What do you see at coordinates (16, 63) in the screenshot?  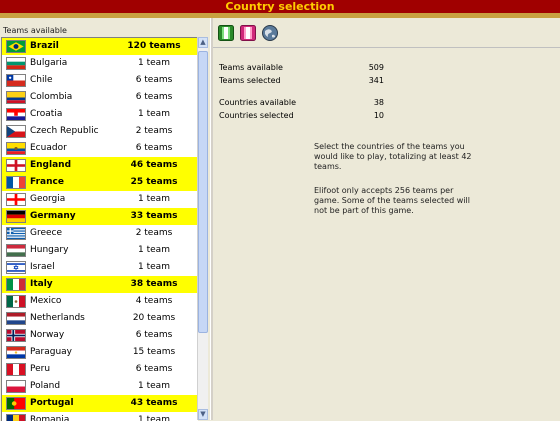 I see `bulgaria-flag-icon` at bounding box center [16, 63].